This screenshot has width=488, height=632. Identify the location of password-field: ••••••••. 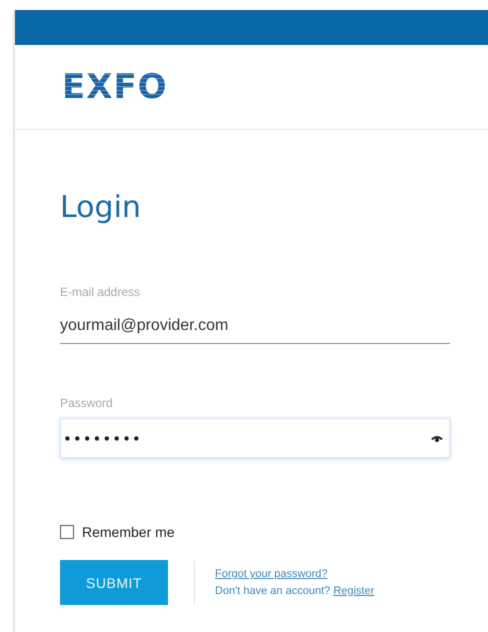
(255, 438).